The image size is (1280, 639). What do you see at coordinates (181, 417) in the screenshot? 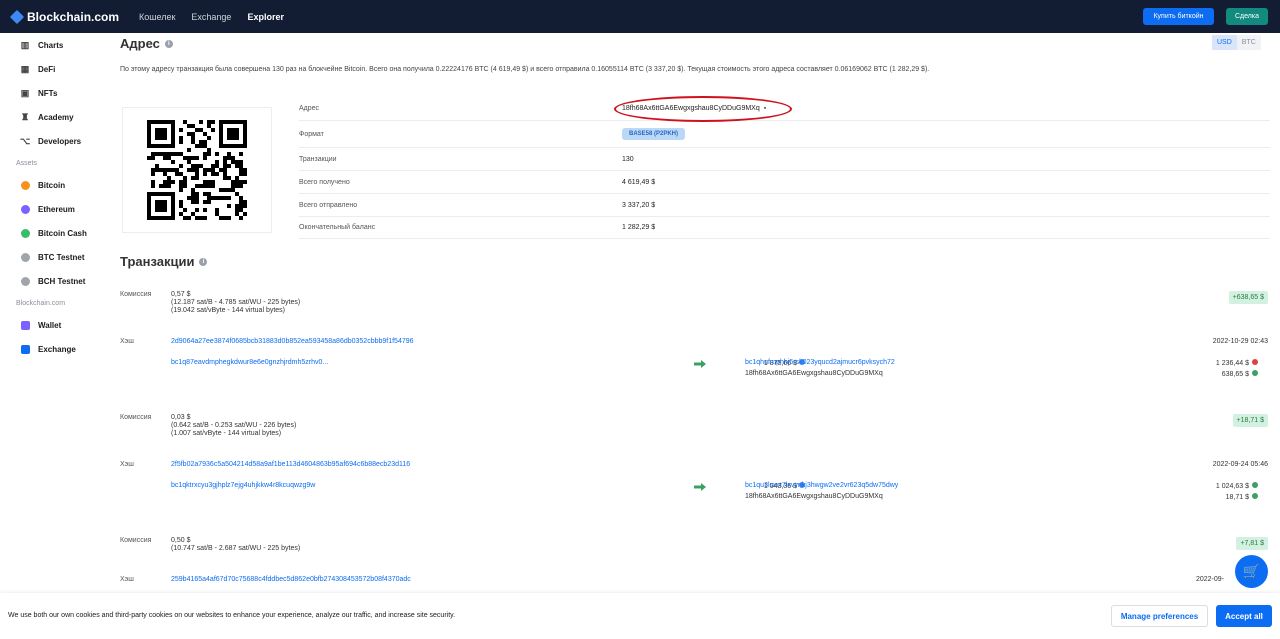
I see `fee-value: 0,03 $` at bounding box center [181, 417].